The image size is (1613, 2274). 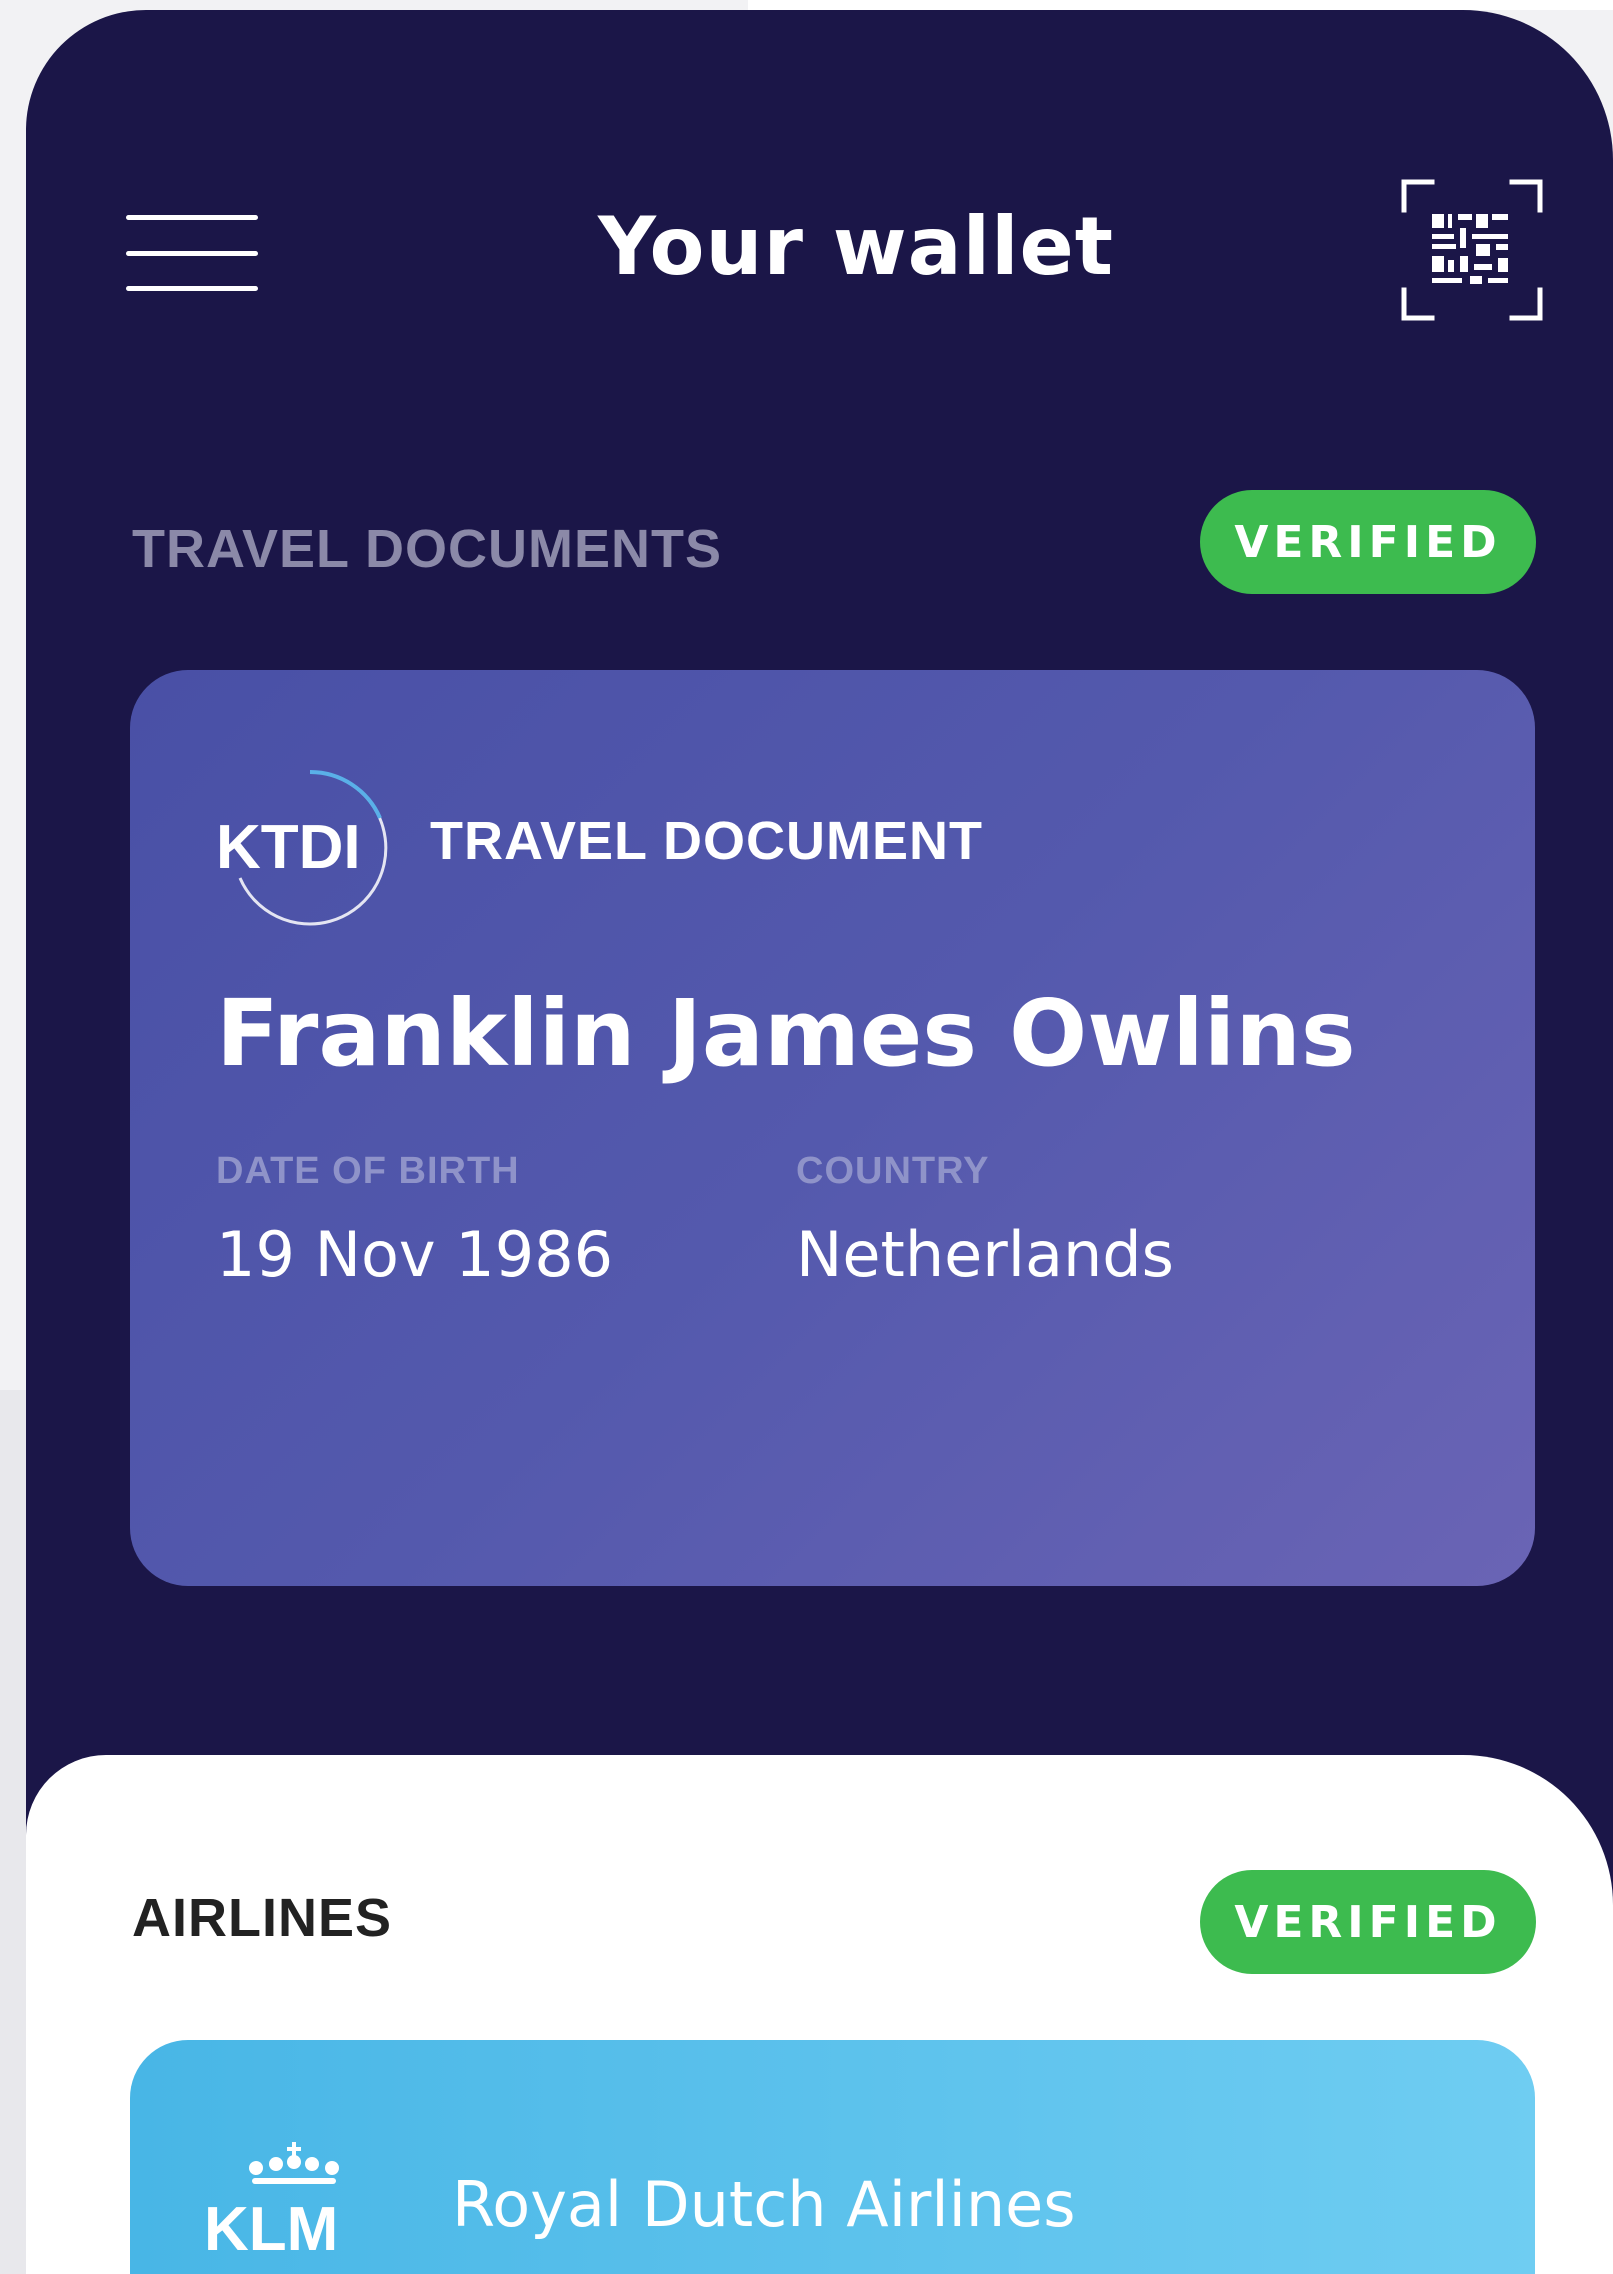 What do you see at coordinates (1180, 5) in the screenshot?
I see `top-edge` at bounding box center [1180, 5].